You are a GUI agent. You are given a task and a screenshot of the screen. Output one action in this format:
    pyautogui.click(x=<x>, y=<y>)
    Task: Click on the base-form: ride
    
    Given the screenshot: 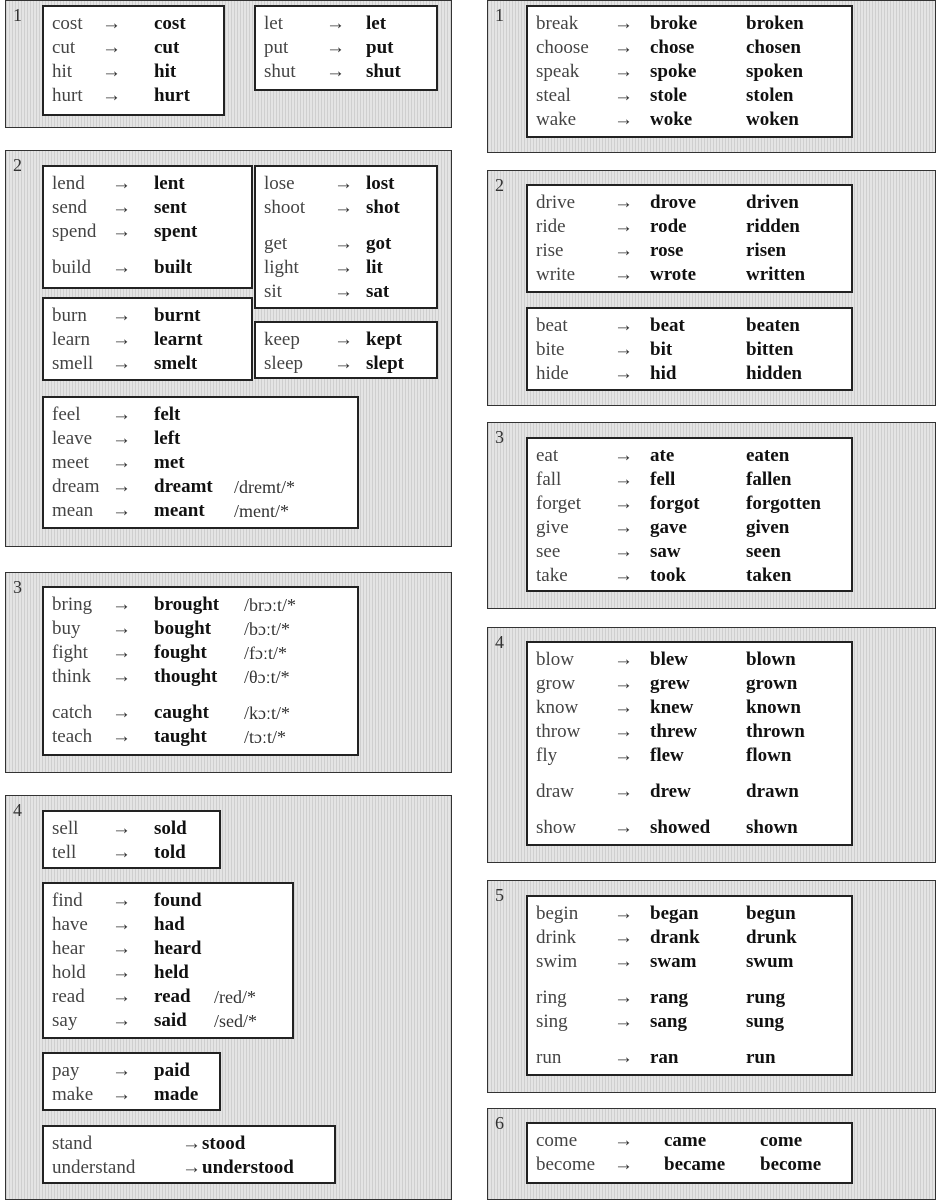 What is the action you would take?
    pyautogui.click(x=551, y=226)
    